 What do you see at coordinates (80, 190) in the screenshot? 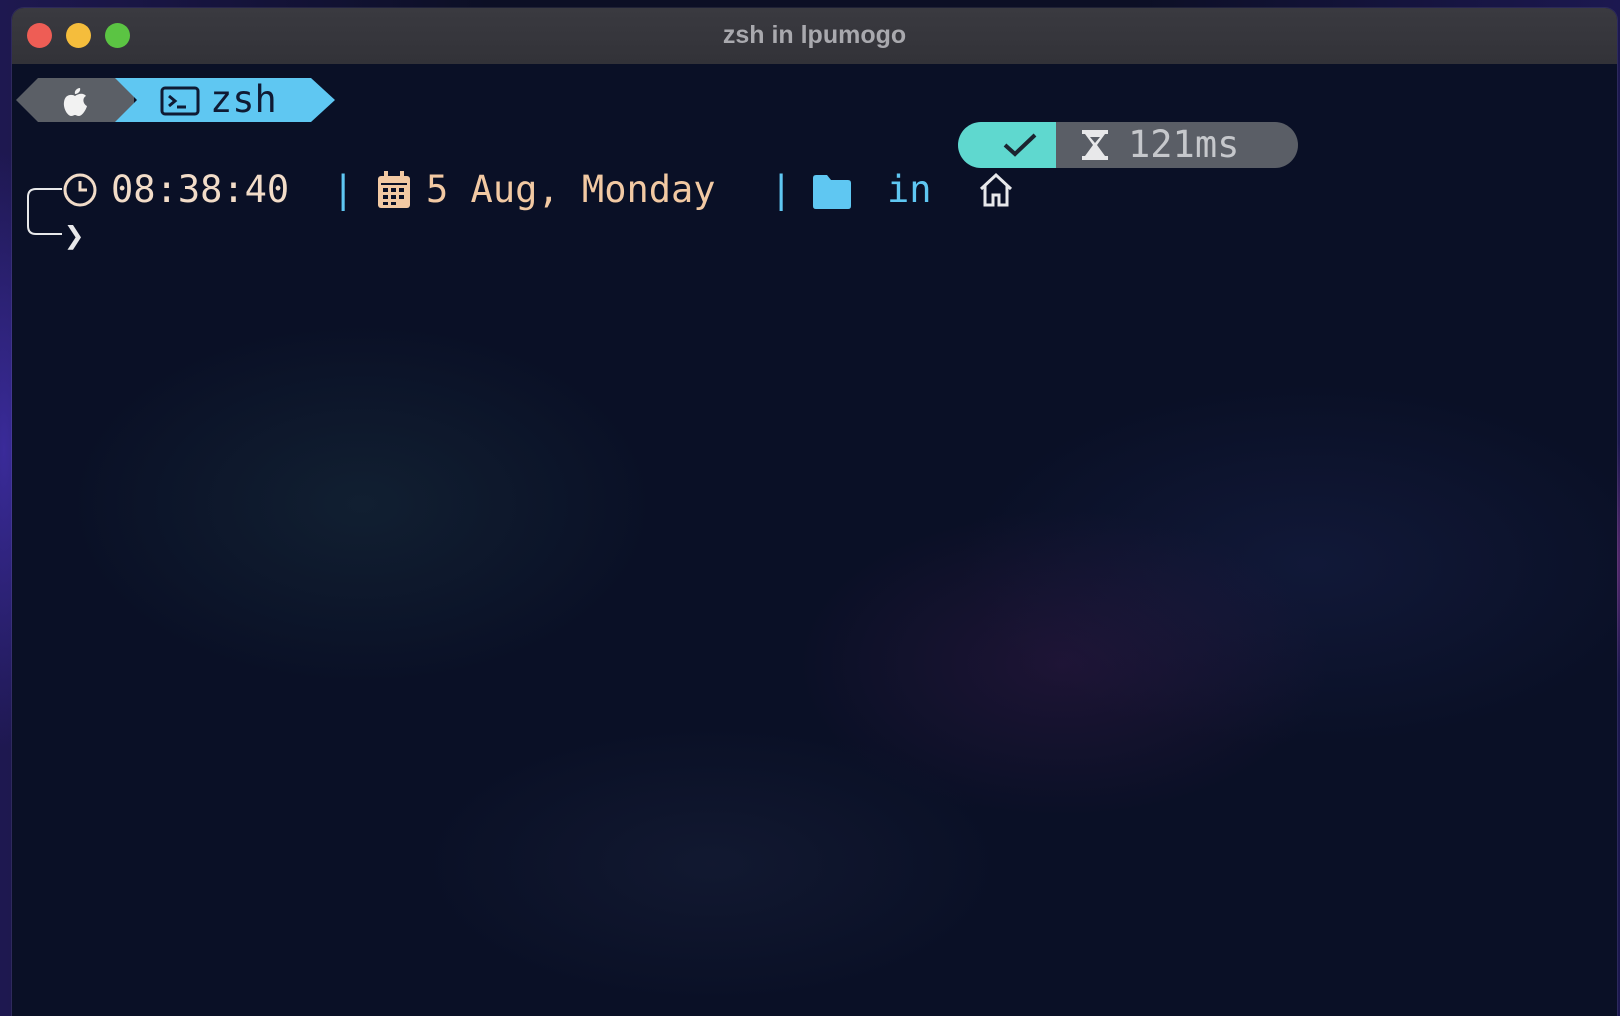
I see `clock-icon` at bounding box center [80, 190].